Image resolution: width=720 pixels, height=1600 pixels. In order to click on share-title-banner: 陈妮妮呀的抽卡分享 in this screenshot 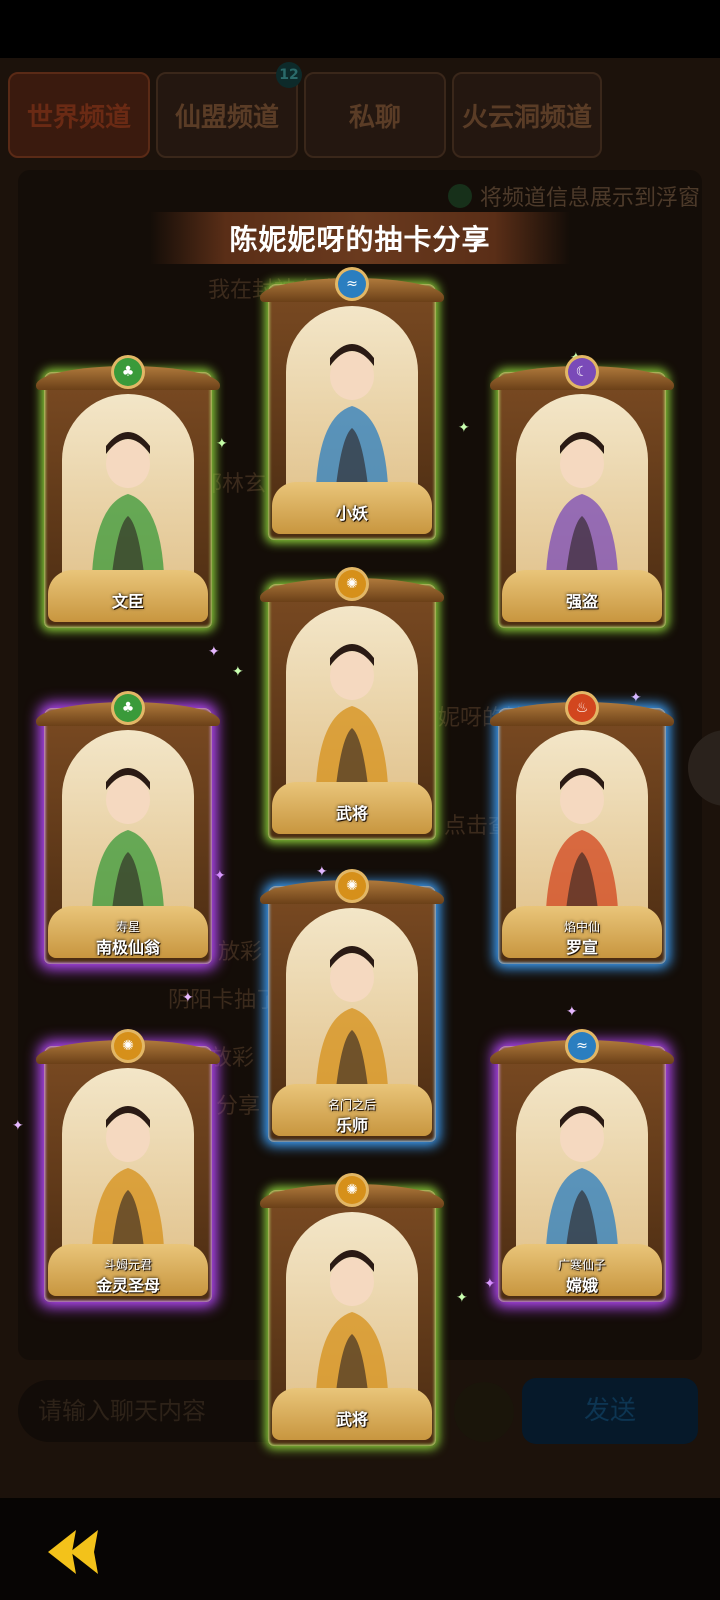, I will do `click(360, 238)`.